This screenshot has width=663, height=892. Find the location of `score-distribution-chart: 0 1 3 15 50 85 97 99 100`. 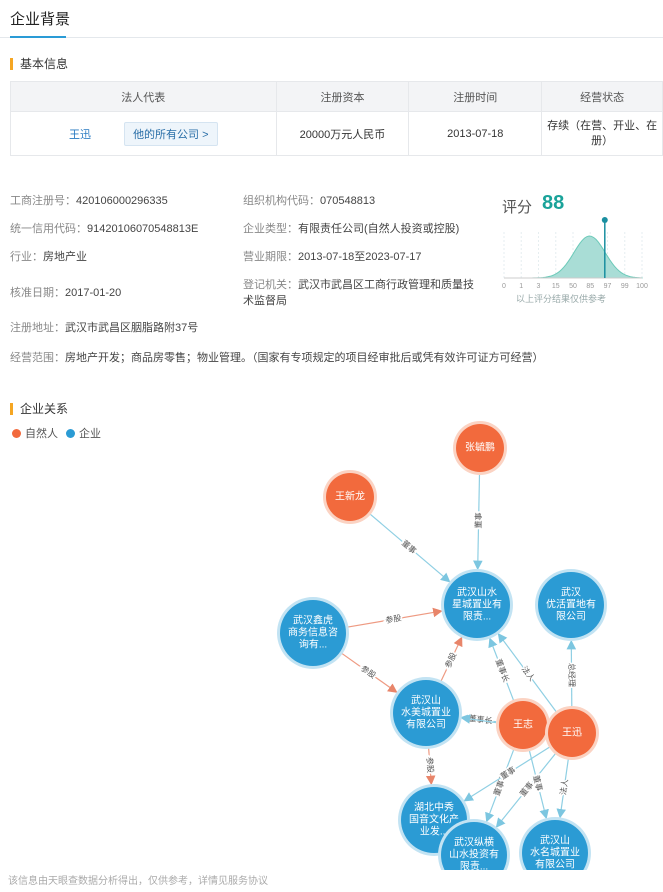

score-distribution-chart: 0 1 3 15 50 85 97 99 100 is located at coordinates (575, 253).